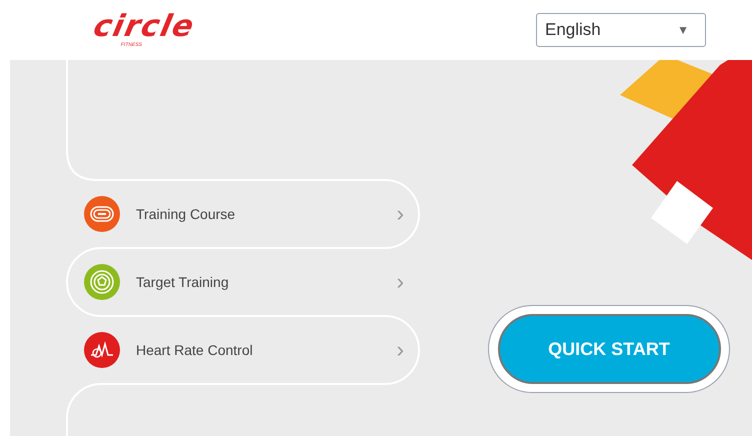 The width and height of the screenshot is (752, 436). What do you see at coordinates (573, 30) in the screenshot?
I see `language-value: English` at bounding box center [573, 30].